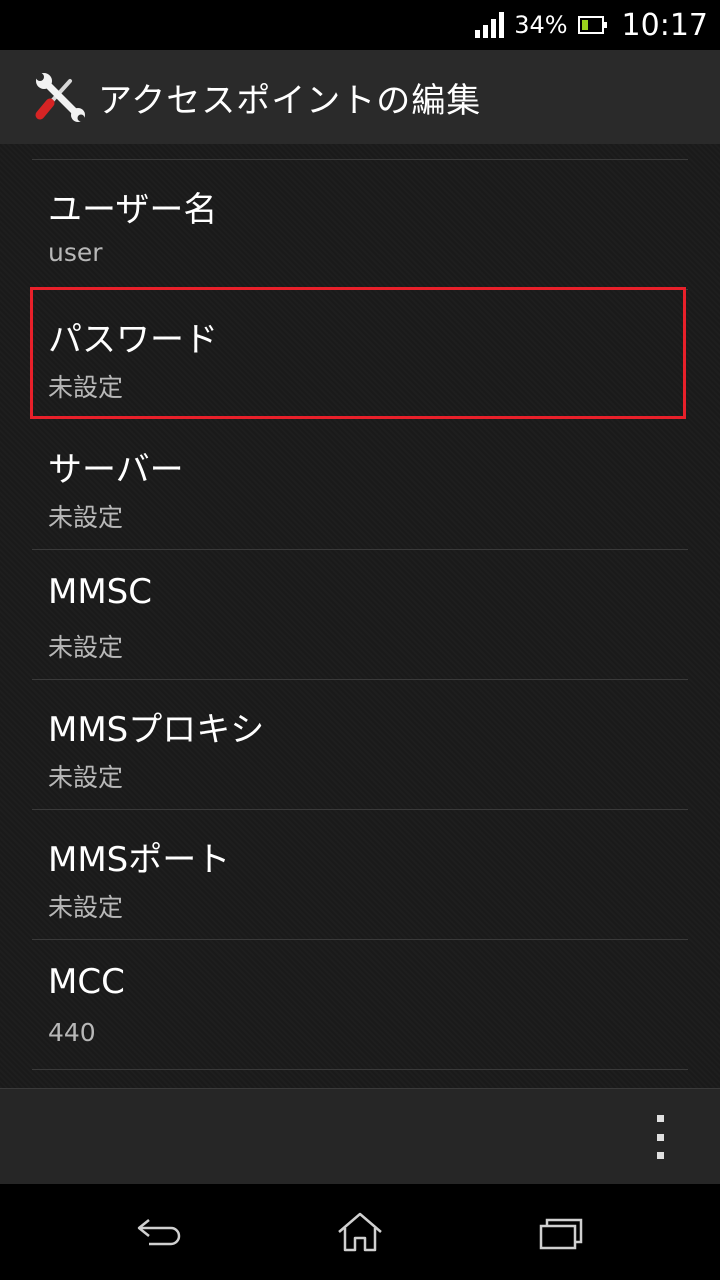 The height and width of the screenshot is (1280, 720). What do you see at coordinates (139, 860) in the screenshot?
I see `pref-title: MMSポート` at bounding box center [139, 860].